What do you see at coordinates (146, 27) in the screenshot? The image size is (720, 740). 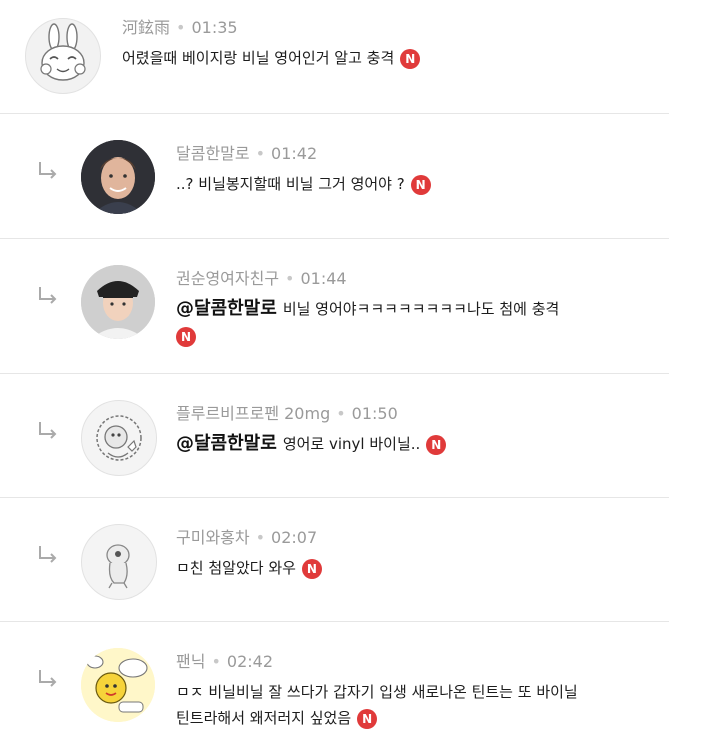 I see `comment-author: 河鉉雨` at bounding box center [146, 27].